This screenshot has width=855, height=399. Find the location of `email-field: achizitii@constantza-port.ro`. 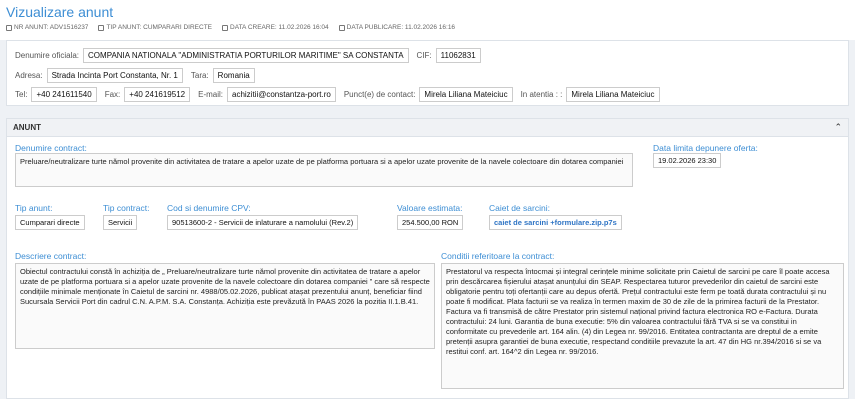

email-field: achizitii@constantza-port.ro is located at coordinates (281, 94).